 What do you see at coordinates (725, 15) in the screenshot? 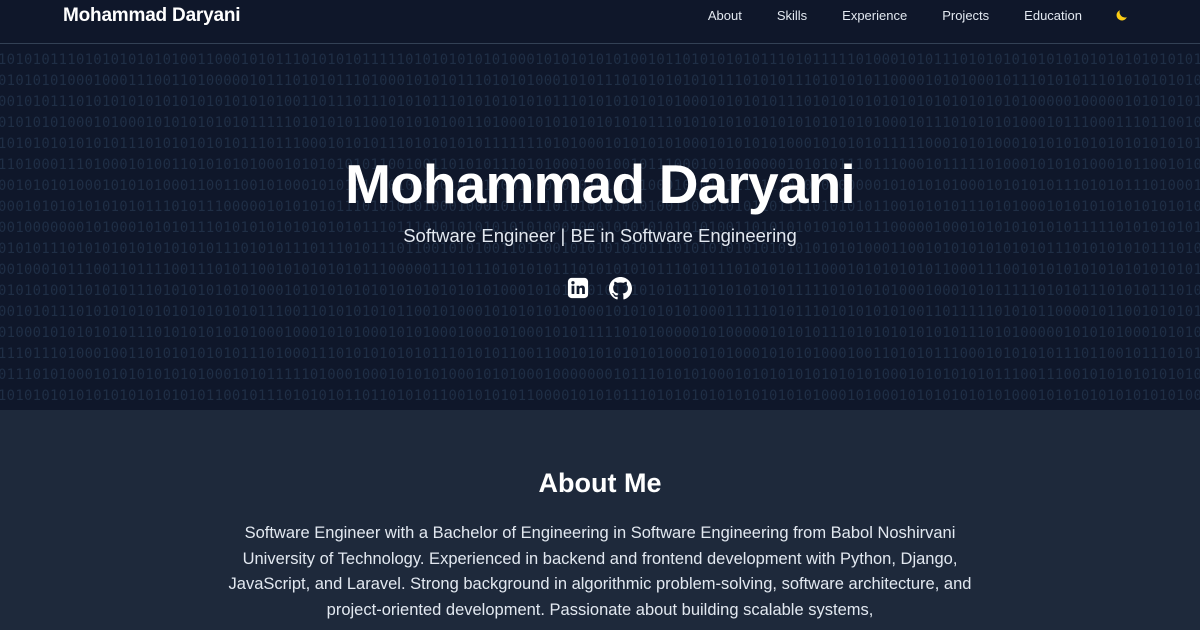
I see `nav-link-about: About` at bounding box center [725, 15].